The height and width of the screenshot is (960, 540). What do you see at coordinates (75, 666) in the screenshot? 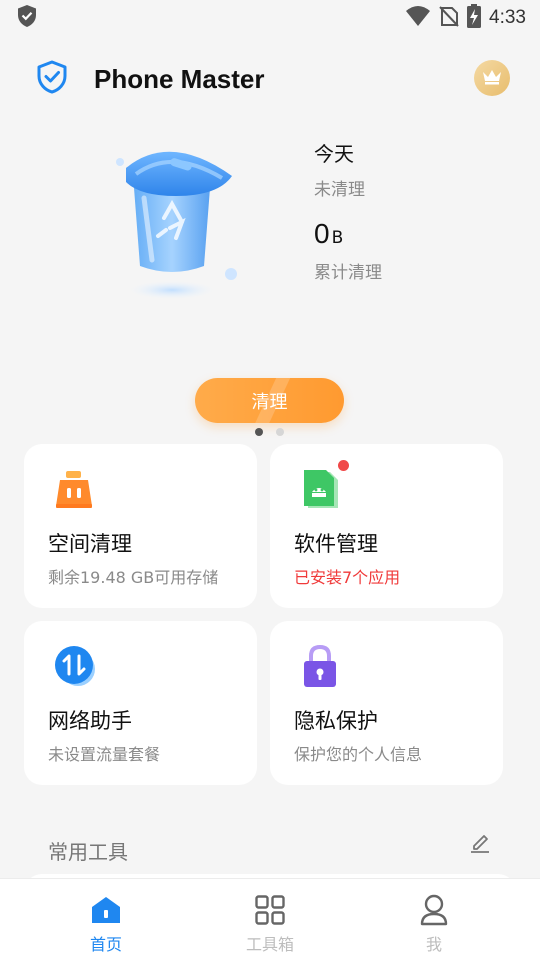
I see `data-transfer-icon` at bounding box center [75, 666].